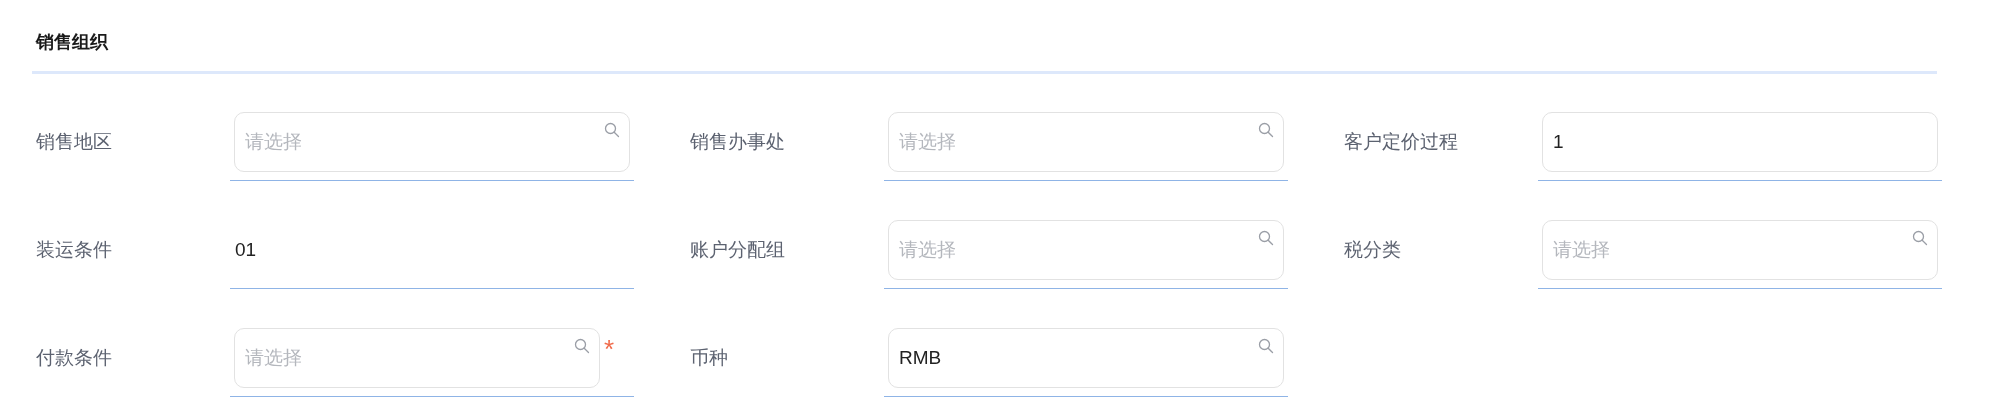  Describe the element at coordinates (1401, 142) in the screenshot. I see `field-label: 客户定价过程` at that location.